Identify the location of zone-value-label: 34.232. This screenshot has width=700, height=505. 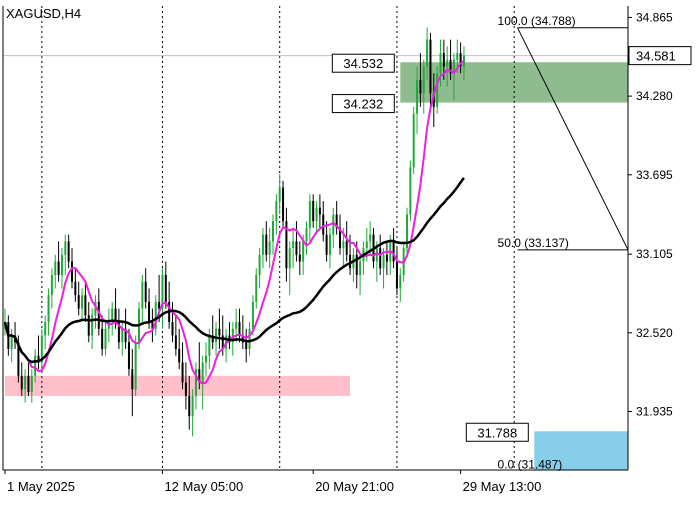
(363, 104).